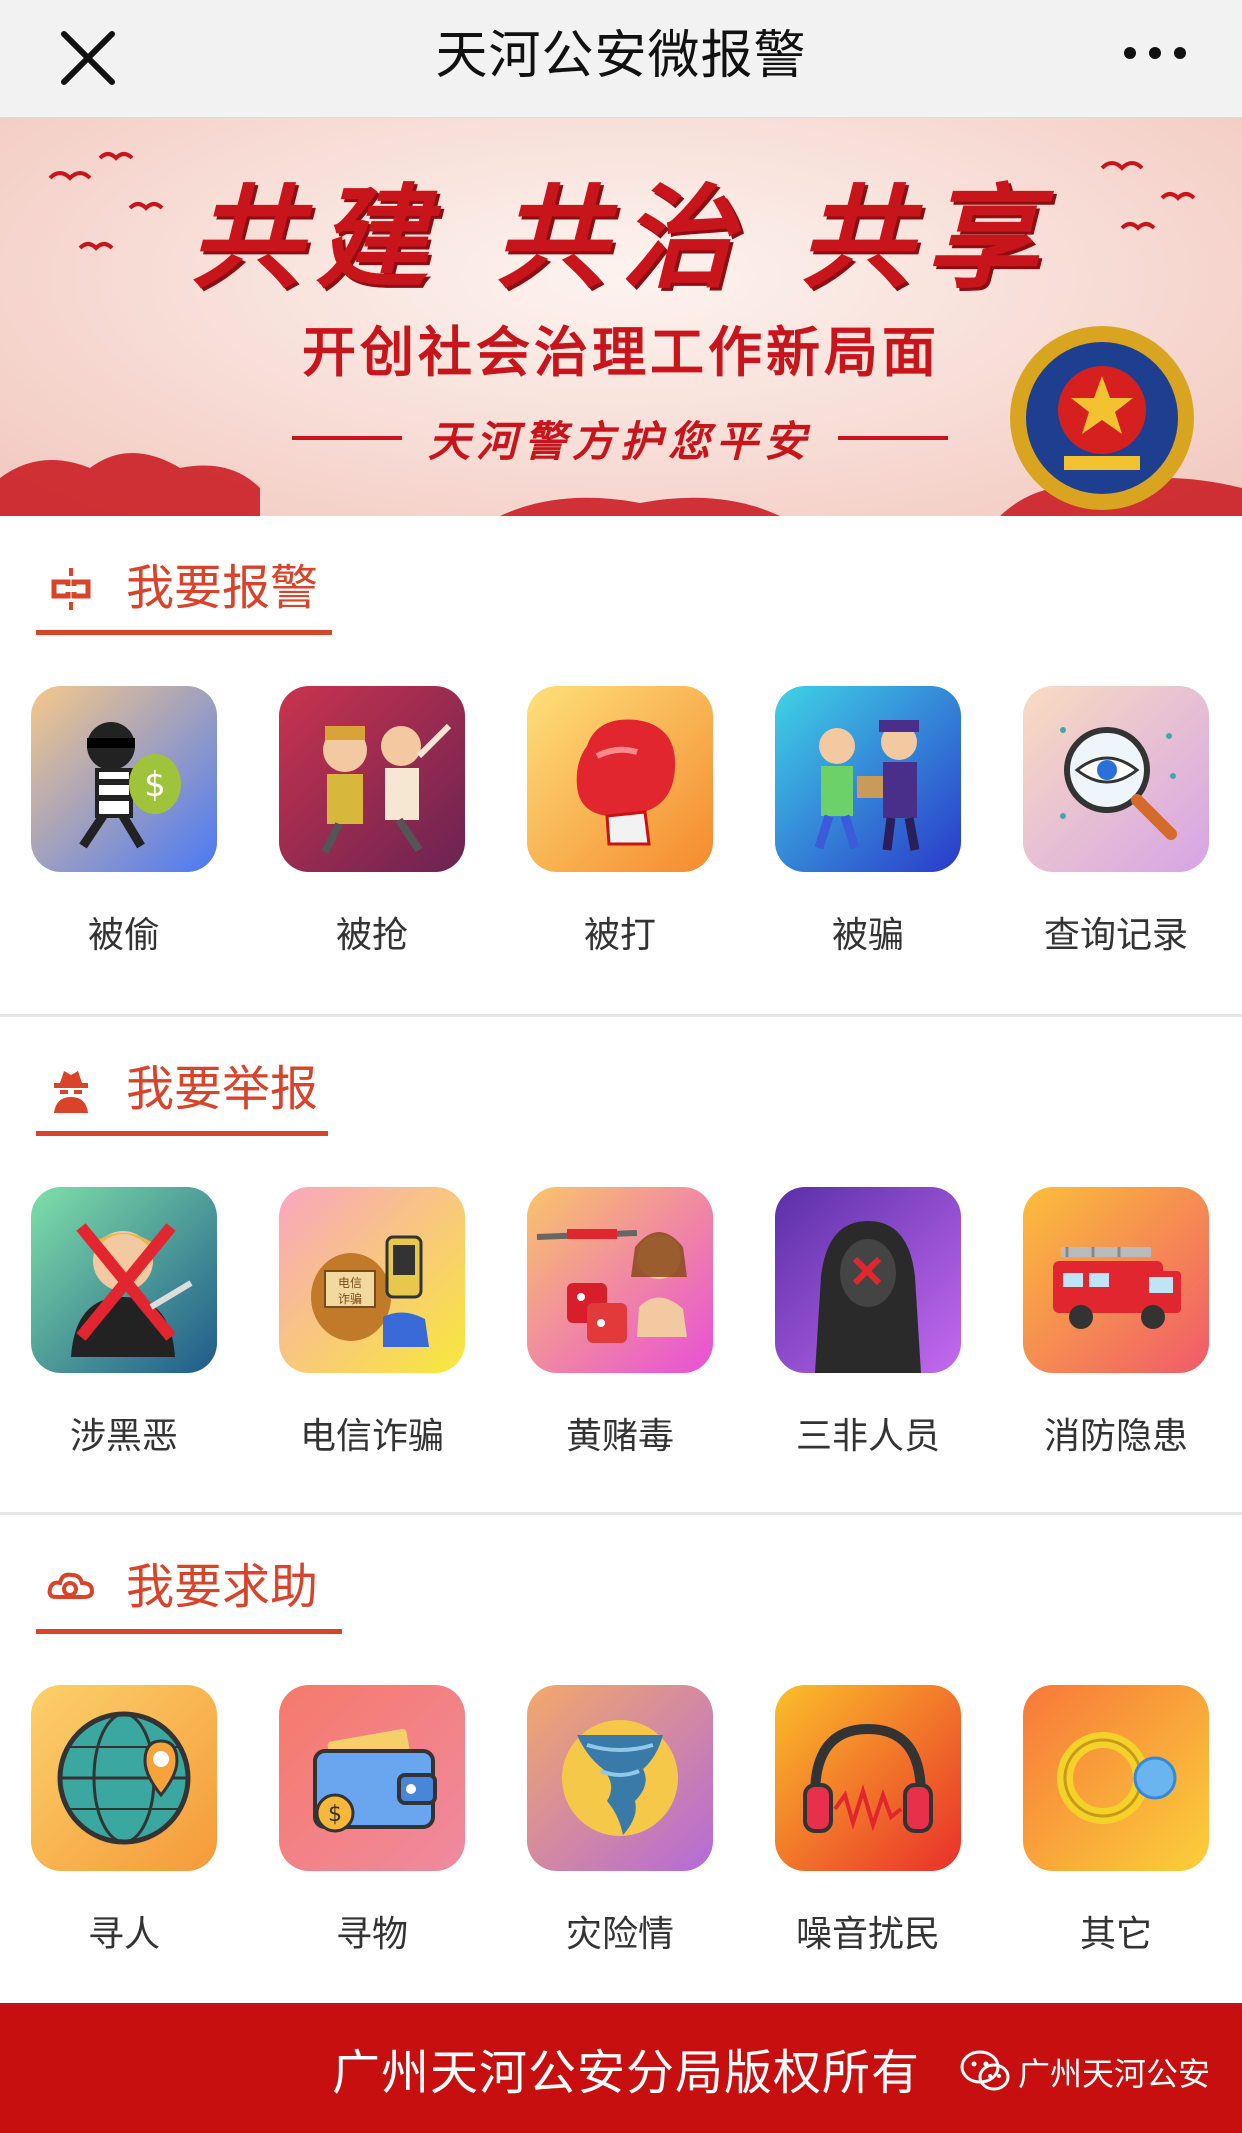 This screenshot has height=2133, width=1242. What do you see at coordinates (1116, 779) in the screenshot?
I see `magnifier-eye-icon` at bounding box center [1116, 779].